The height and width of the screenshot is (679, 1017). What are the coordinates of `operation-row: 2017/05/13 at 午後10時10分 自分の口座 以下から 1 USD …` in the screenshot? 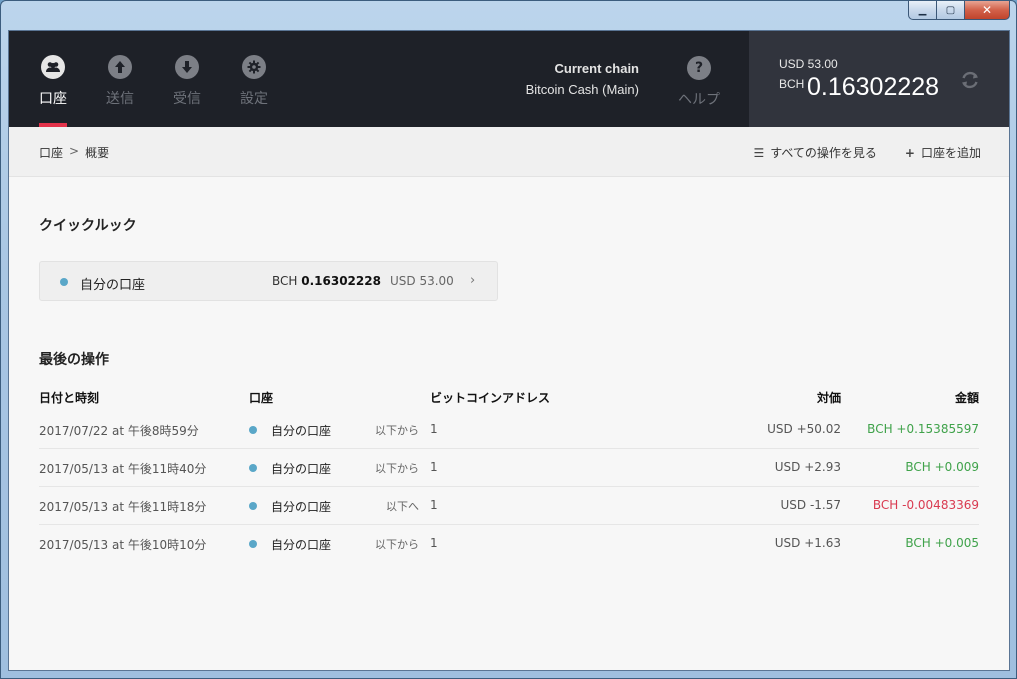 It's located at (509, 544).